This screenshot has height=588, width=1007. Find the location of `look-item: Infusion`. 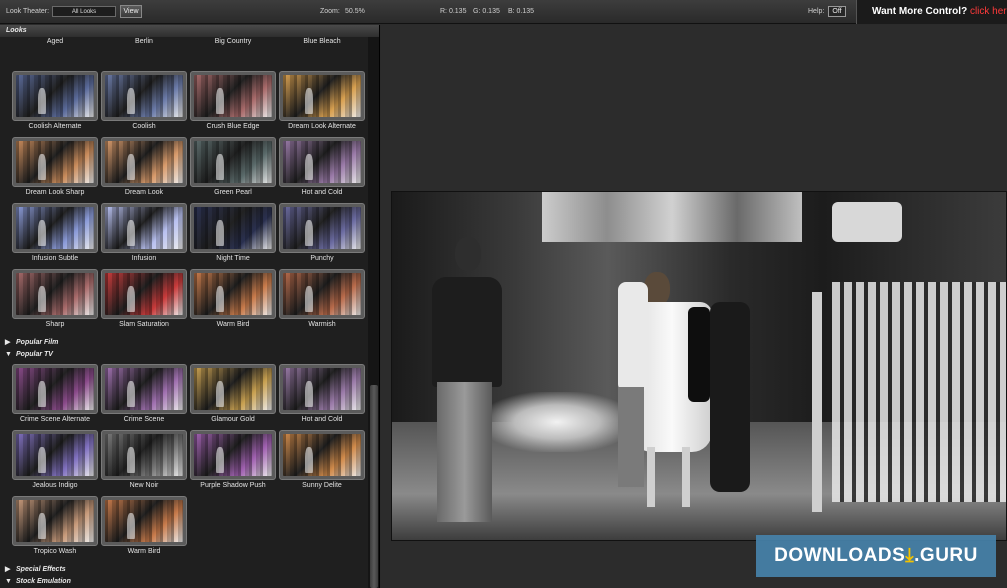

look-item: Infusion is located at coordinates (144, 234).